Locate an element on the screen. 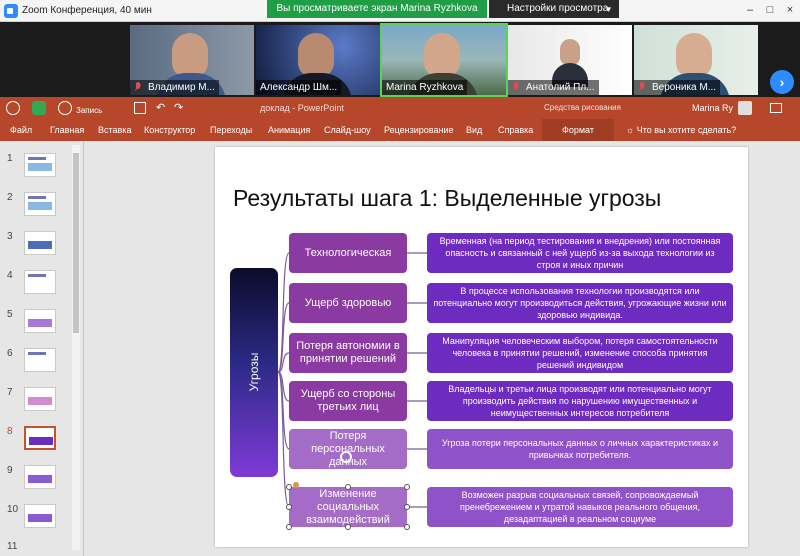 The width and height of the screenshot is (800, 556). slide-number: 9 is located at coordinates (10, 470).